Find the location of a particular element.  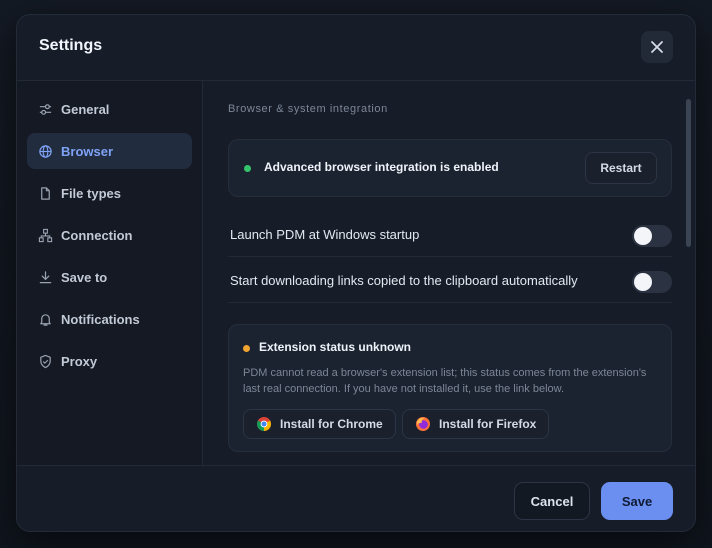

content-scrollbar is located at coordinates (688, 173).